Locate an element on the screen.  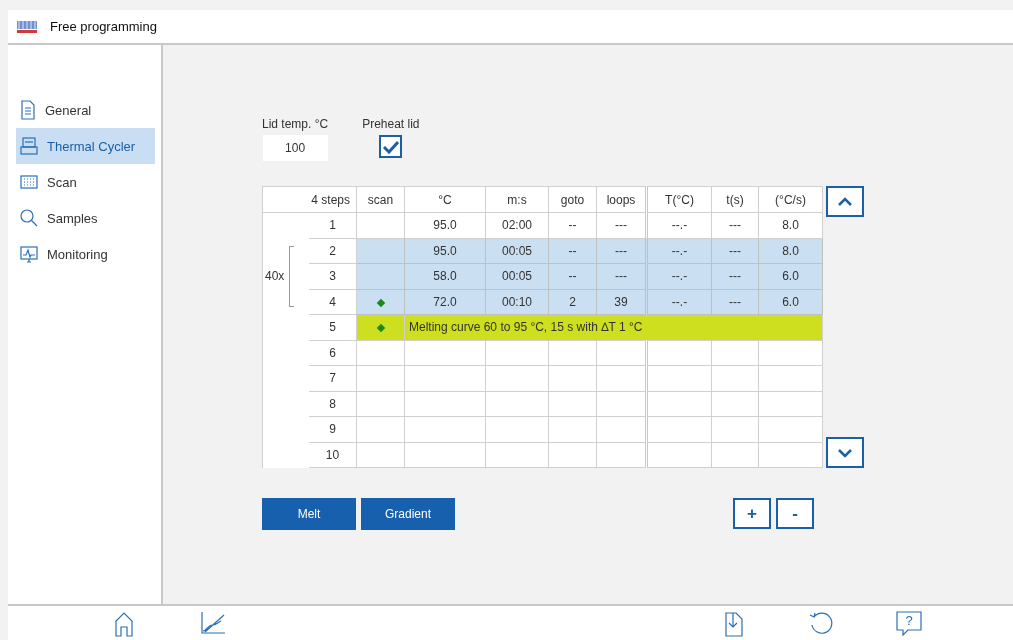
step-number: 6 is located at coordinates (333, 353).